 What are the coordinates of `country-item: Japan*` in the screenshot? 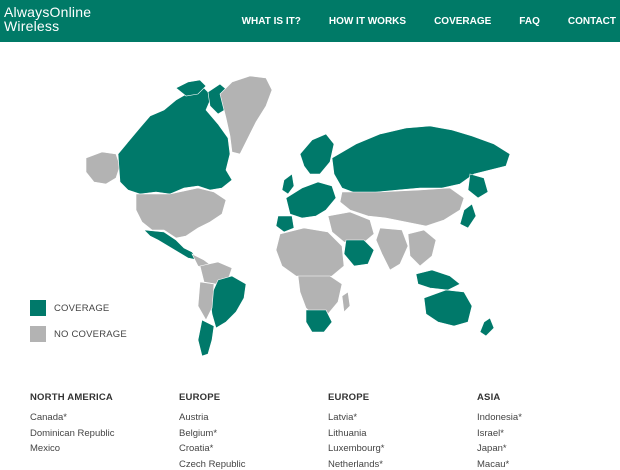 It's located at (492, 448).